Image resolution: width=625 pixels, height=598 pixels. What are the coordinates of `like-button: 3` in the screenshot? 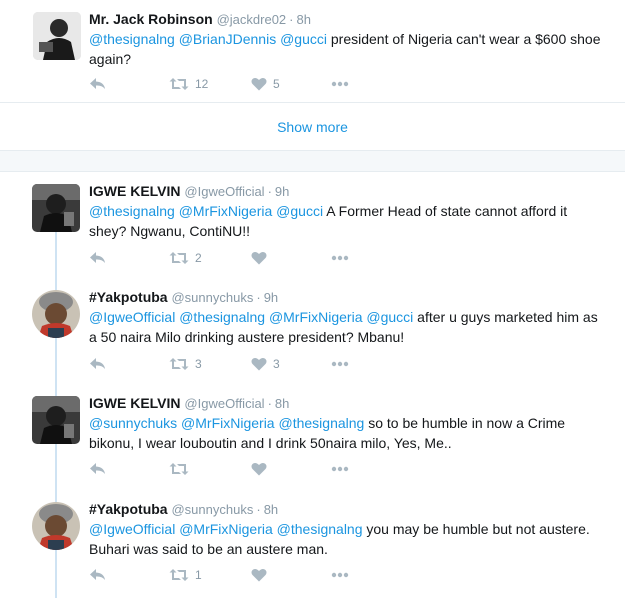 It's located at (265, 364).